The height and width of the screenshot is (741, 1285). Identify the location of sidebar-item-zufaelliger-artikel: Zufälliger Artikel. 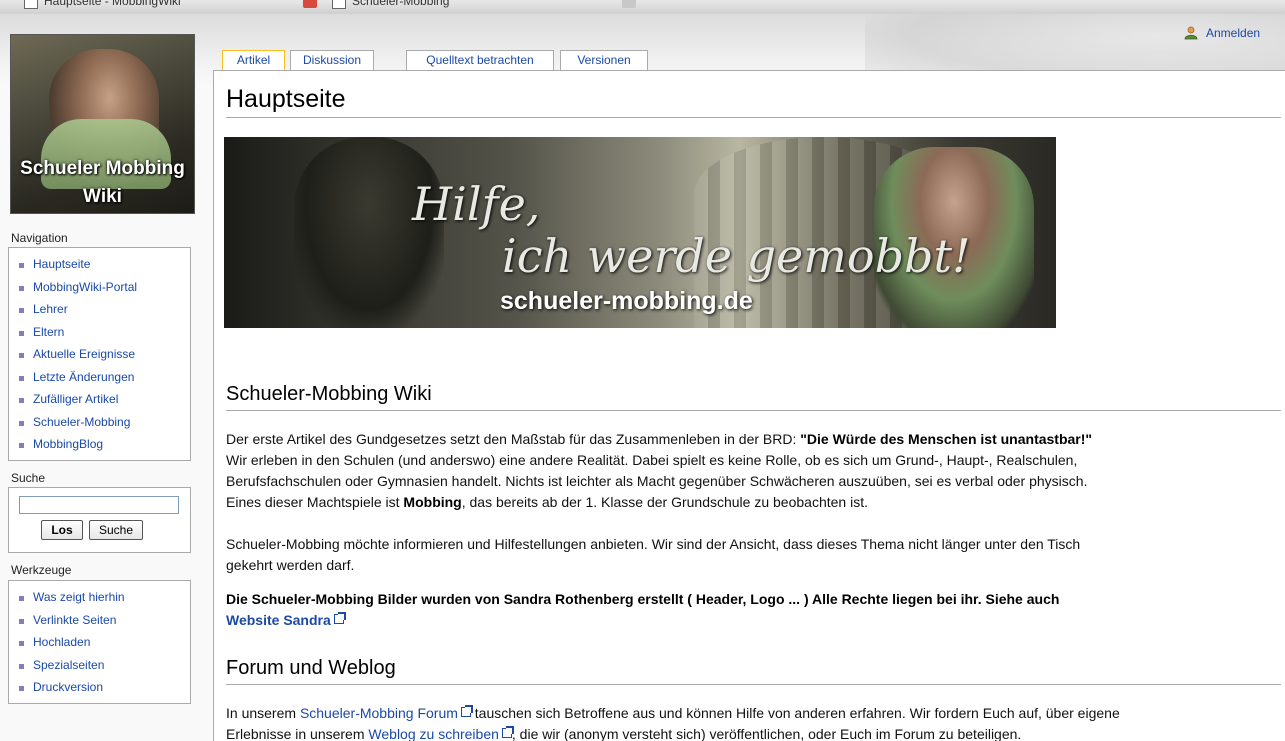
(99, 399).